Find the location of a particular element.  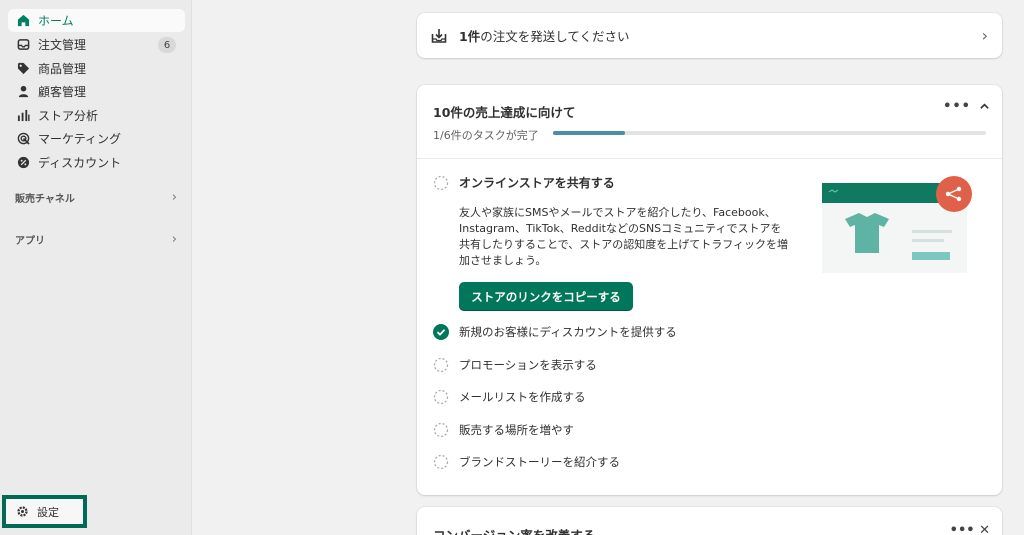

conversion-card-title: コンバージョン率を改善する is located at coordinates (514, 530).